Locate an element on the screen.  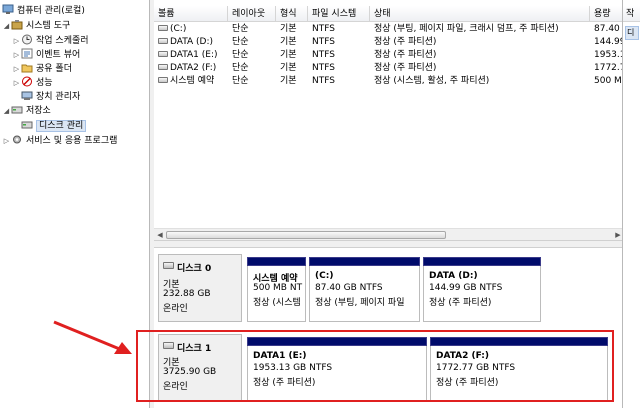
event-viewer-icon is located at coordinates (27, 53).